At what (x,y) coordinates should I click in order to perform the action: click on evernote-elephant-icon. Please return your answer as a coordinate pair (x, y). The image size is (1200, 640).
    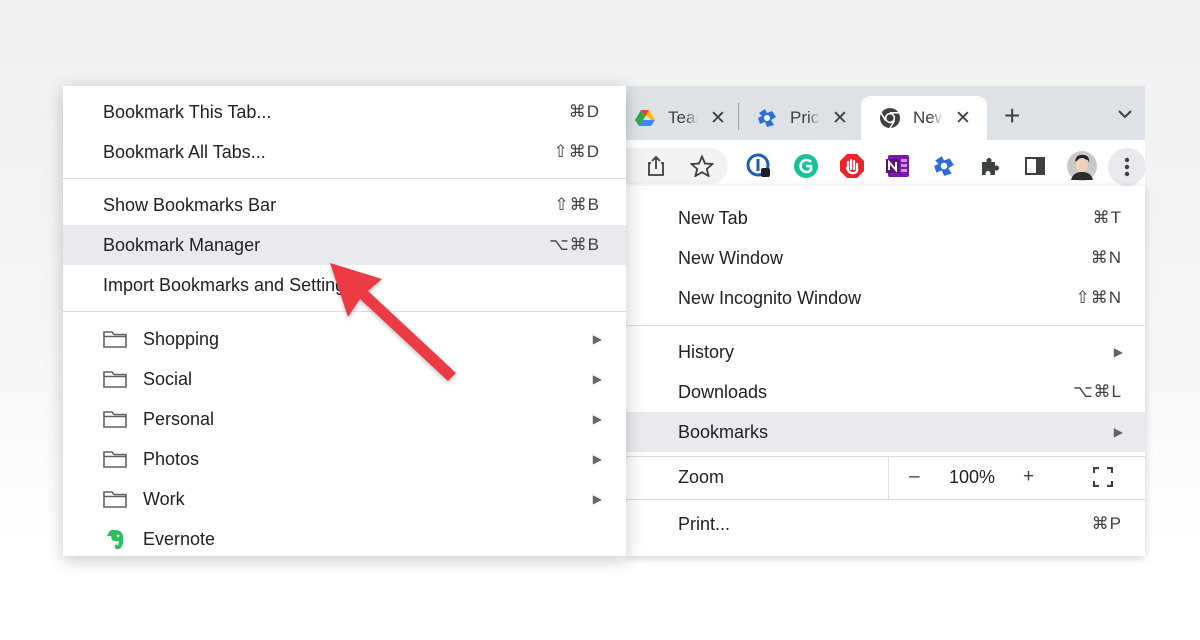
    Looking at the image, I should click on (115, 539).